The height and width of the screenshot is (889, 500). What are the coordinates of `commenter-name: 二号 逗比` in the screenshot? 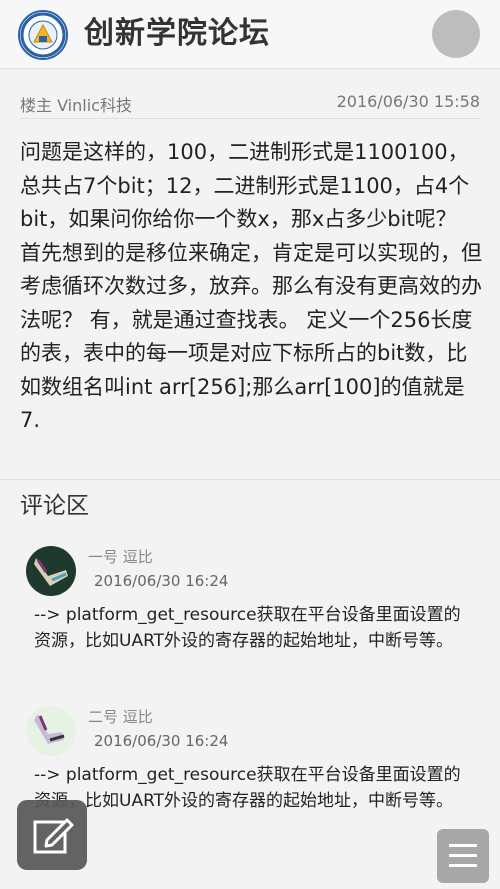 It's located at (120, 716).